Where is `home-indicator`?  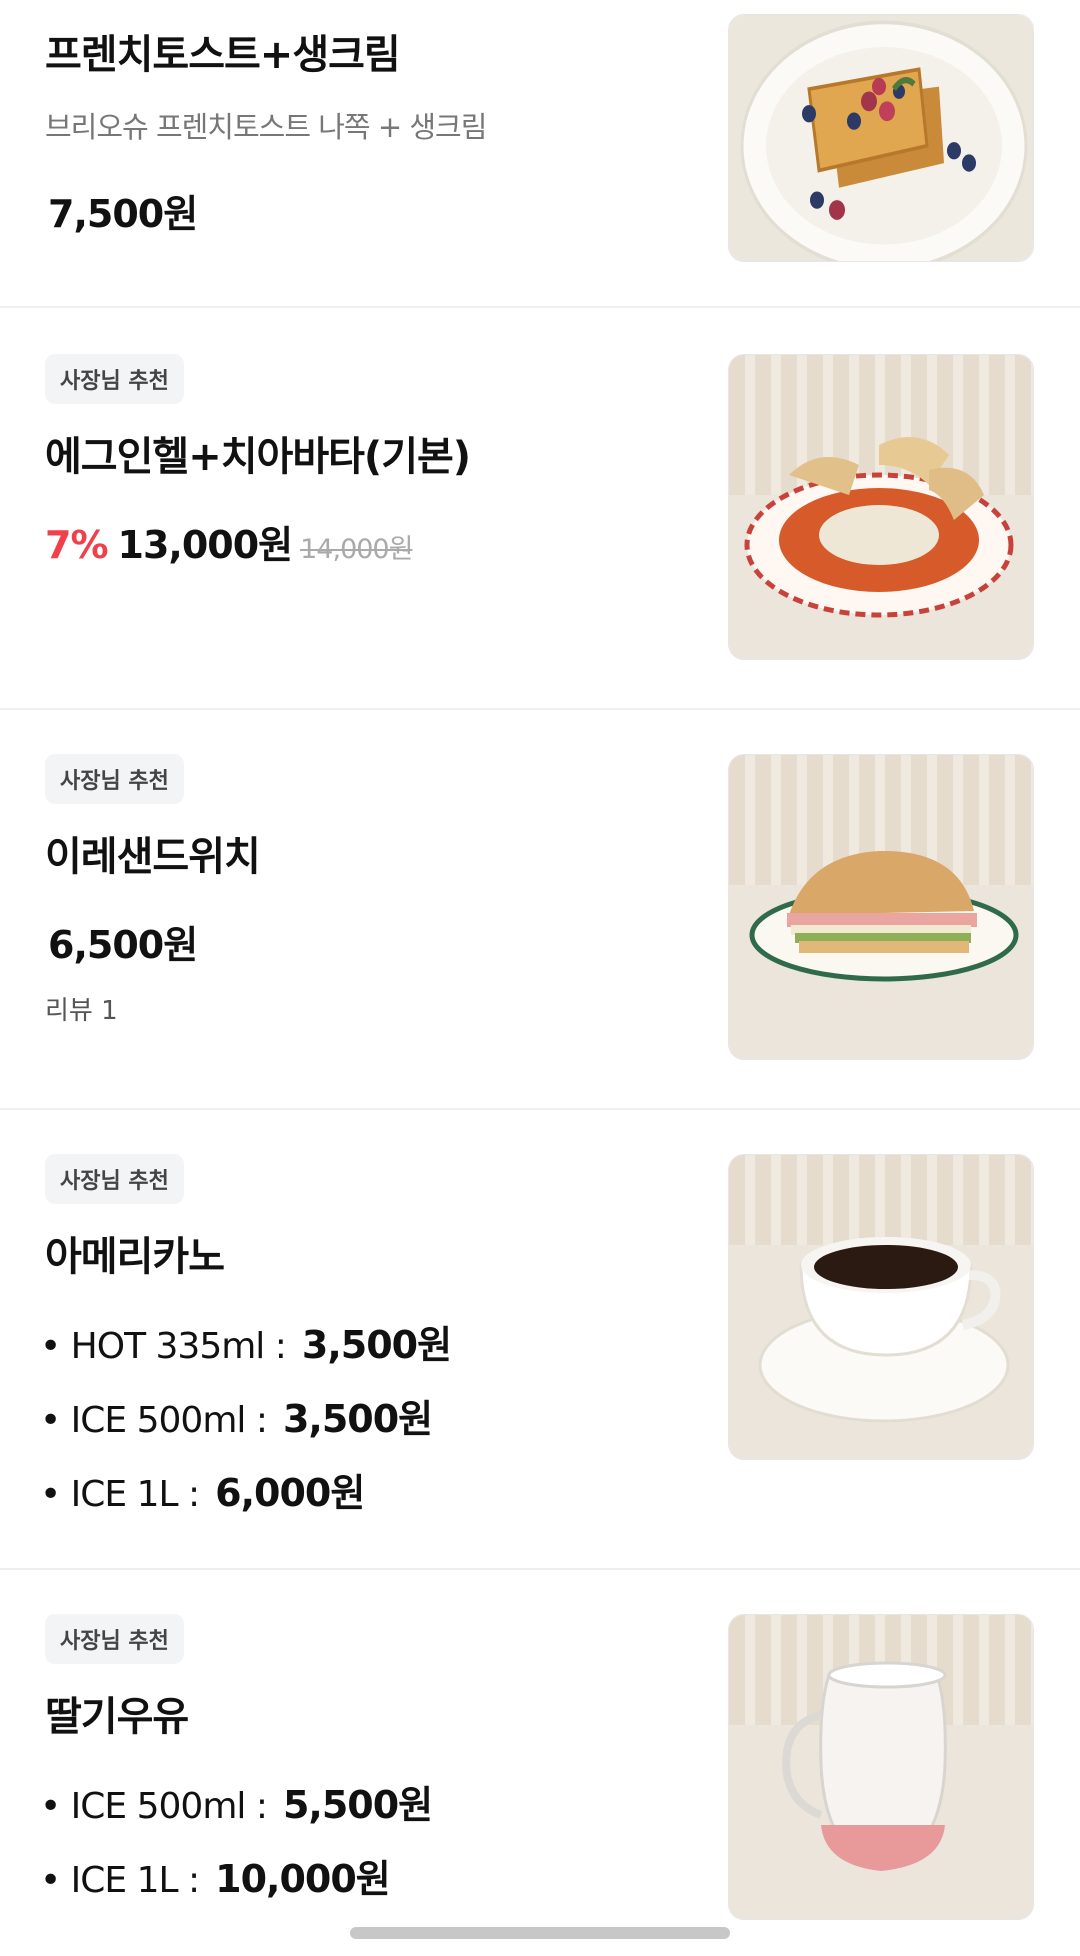 home-indicator is located at coordinates (540, 1933).